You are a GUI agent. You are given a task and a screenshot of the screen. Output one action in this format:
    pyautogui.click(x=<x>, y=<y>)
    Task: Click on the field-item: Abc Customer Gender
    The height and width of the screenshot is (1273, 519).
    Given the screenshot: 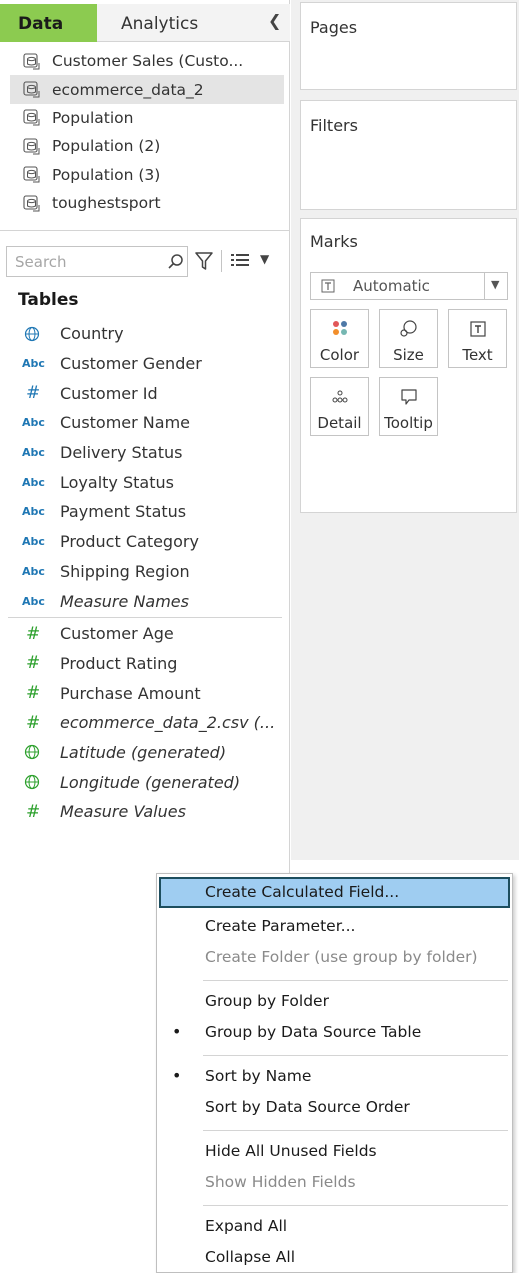 What is the action you would take?
    pyautogui.click(x=145, y=364)
    